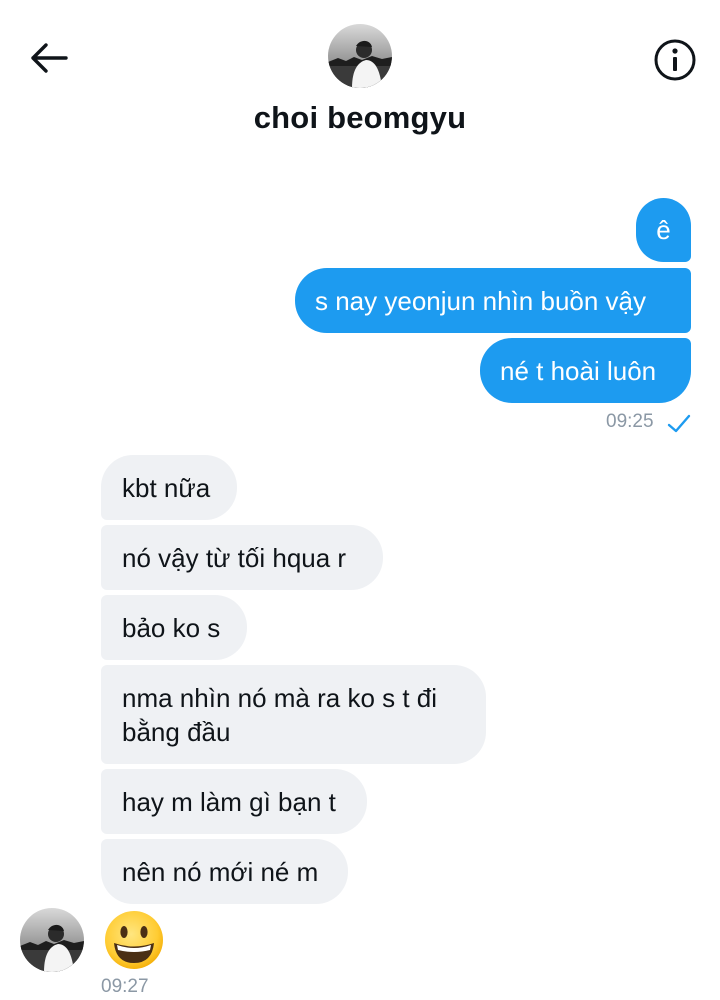 The image size is (720, 1000). I want to click on received-message: nó vậy từ tối hqua r, so click(242, 557).